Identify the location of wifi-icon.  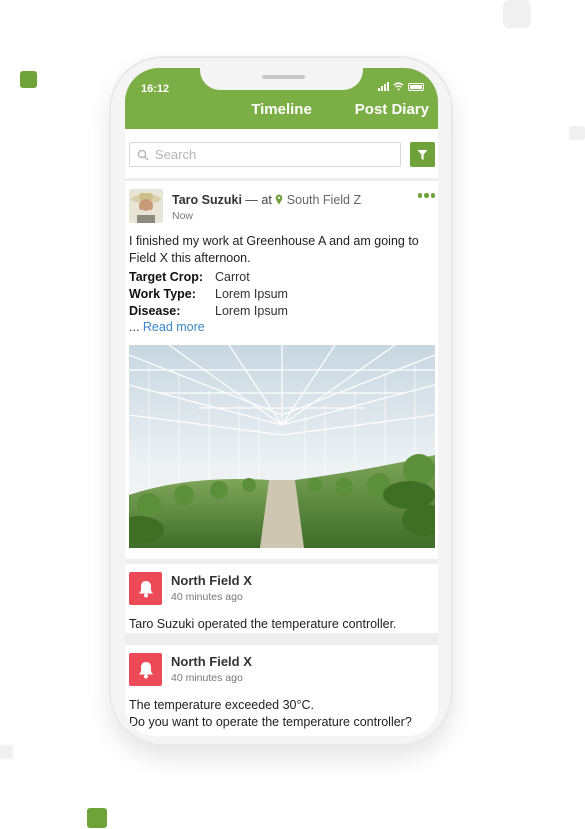
(398, 86).